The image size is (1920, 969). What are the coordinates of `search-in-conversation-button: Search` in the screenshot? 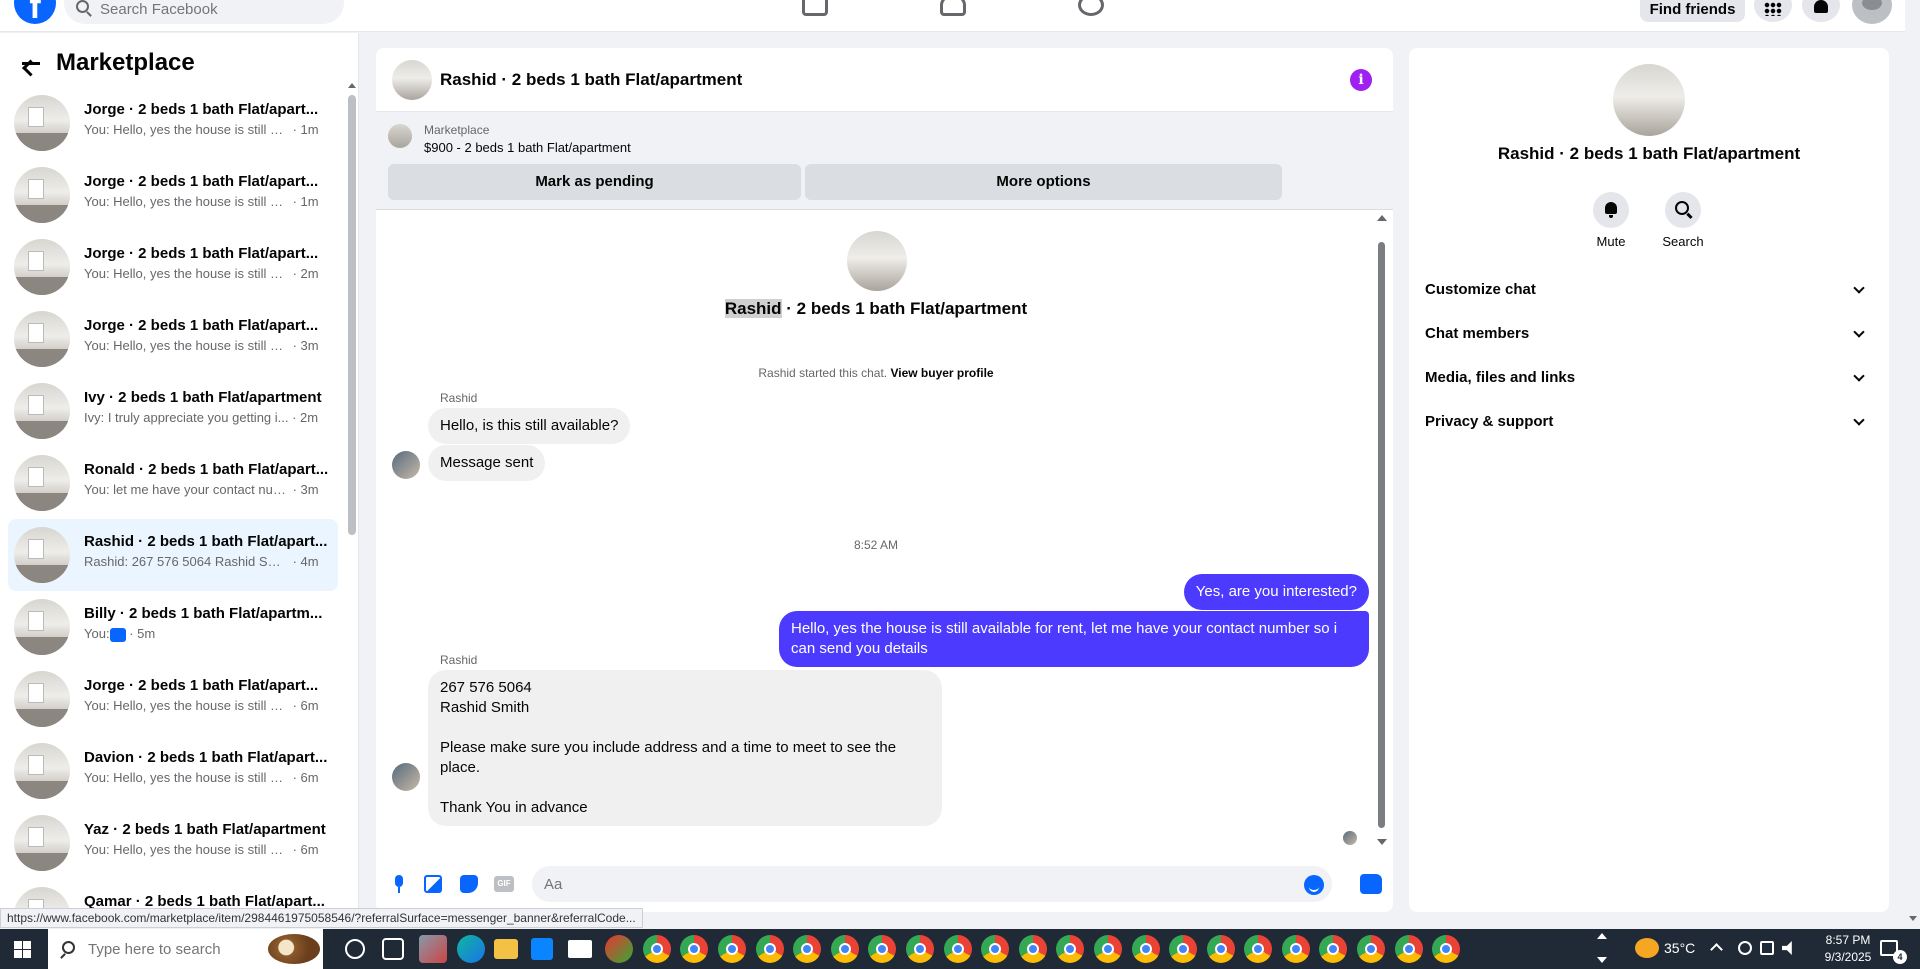 It's located at (1683, 220).